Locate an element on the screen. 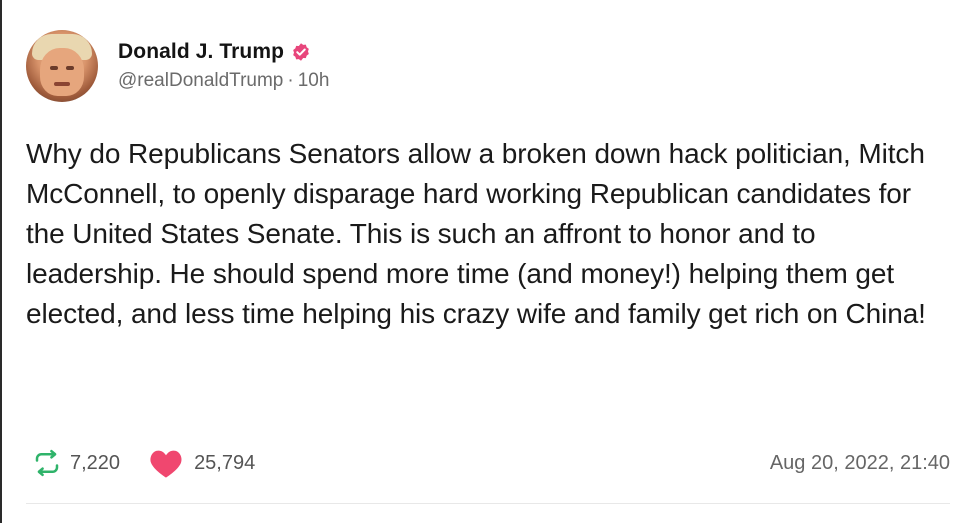 This screenshot has width=980, height=523. avatar is located at coordinates (62, 66).